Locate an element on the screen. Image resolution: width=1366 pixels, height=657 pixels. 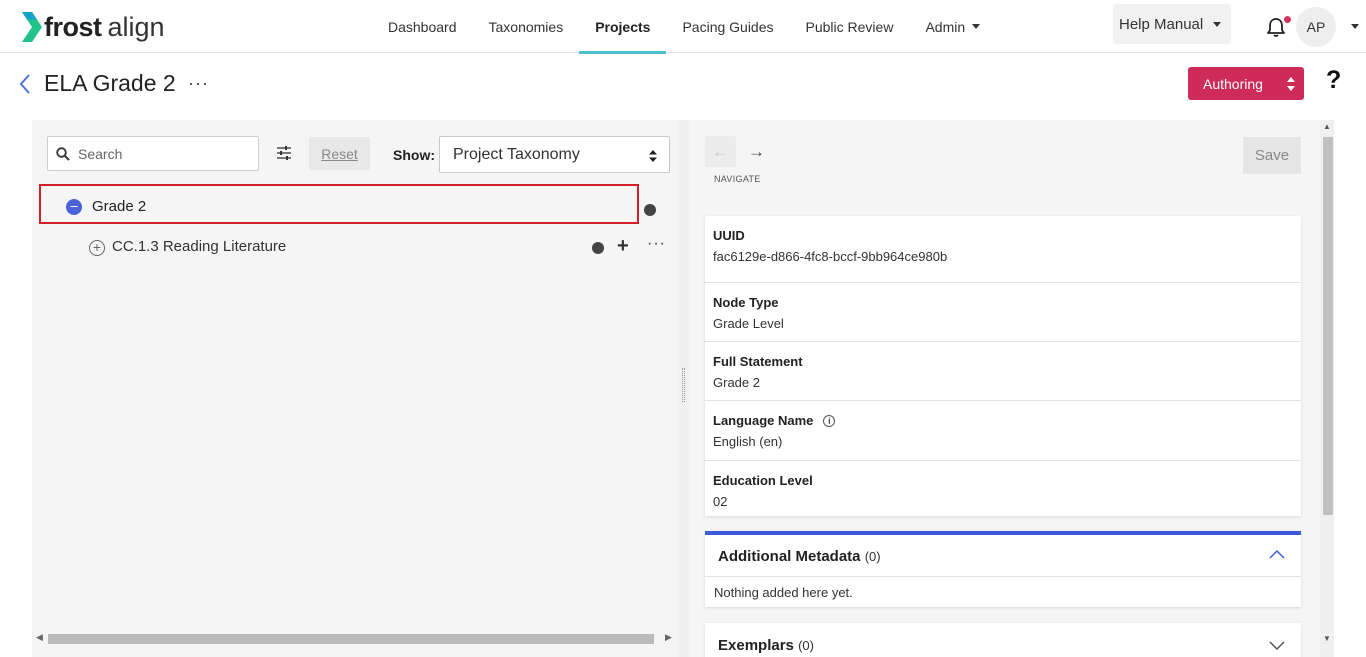
more-options-icon: ··· is located at coordinates (198, 83).